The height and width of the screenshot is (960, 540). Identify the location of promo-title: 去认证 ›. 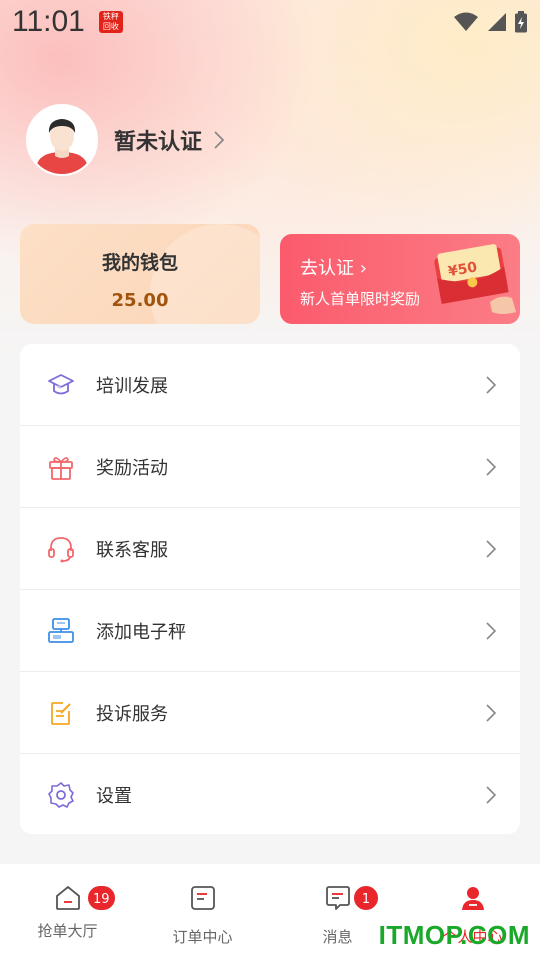
(333, 268).